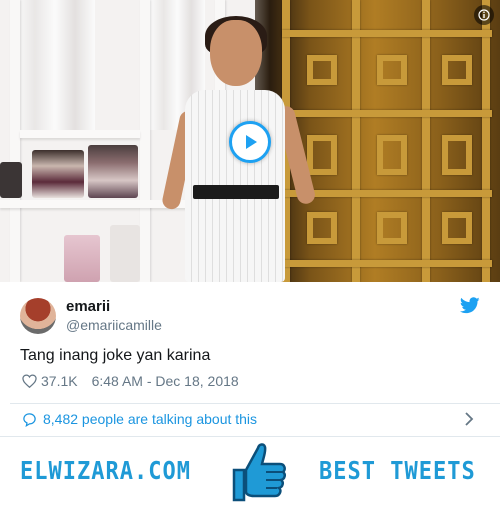 Image resolution: width=500 pixels, height=511 pixels. What do you see at coordinates (114, 307) in the screenshot?
I see `display-name: emarii` at bounding box center [114, 307].